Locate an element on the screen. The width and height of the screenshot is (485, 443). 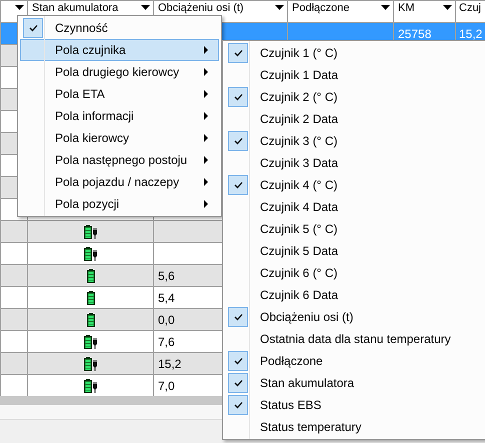
menu-item: Czujnik 5 Data is located at coordinates (355, 251).